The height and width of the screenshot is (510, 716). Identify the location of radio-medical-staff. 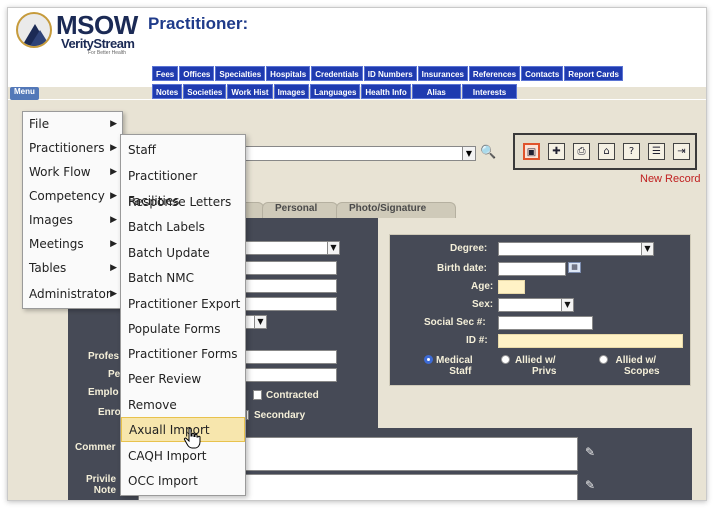
(428, 359).